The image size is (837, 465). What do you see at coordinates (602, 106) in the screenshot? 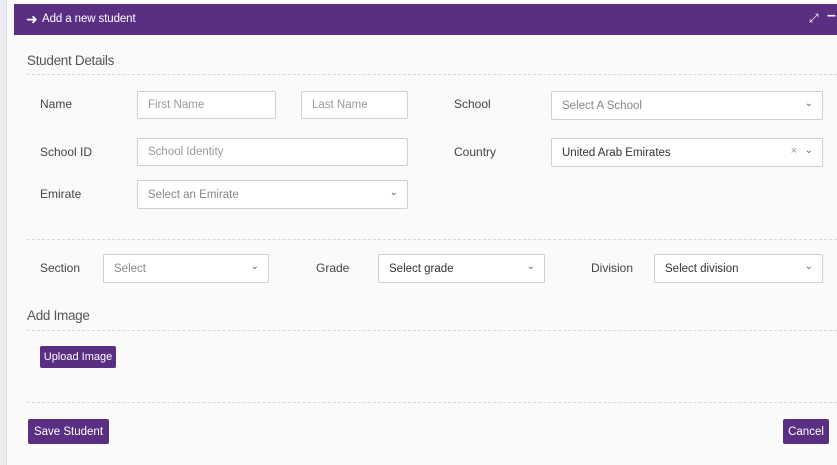
I see `school-select-value: Select A School` at bounding box center [602, 106].